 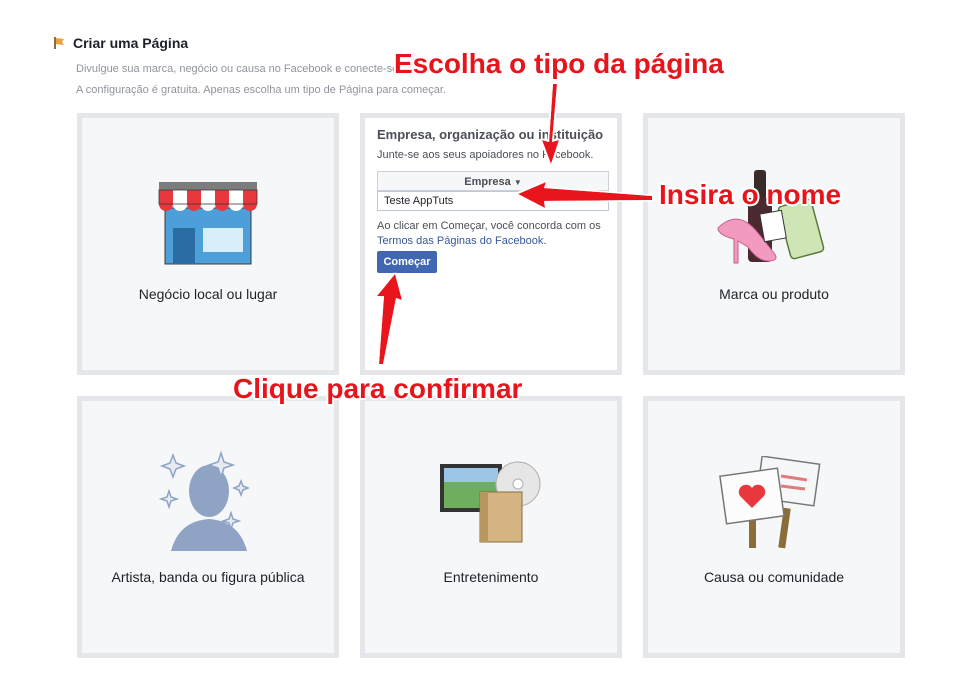 I want to click on tile-label: Entretenimento, so click(x=491, y=577).